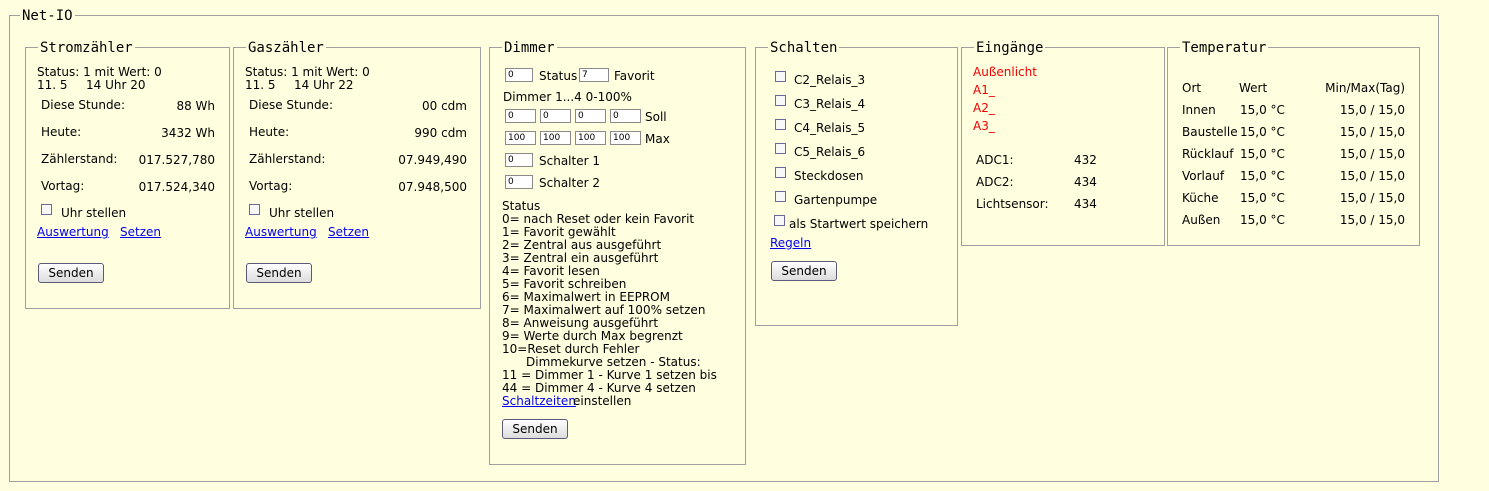  What do you see at coordinates (307, 72) in the screenshot?
I see `gas-status: Status: 1 mit Wert: 0` at bounding box center [307, 72].